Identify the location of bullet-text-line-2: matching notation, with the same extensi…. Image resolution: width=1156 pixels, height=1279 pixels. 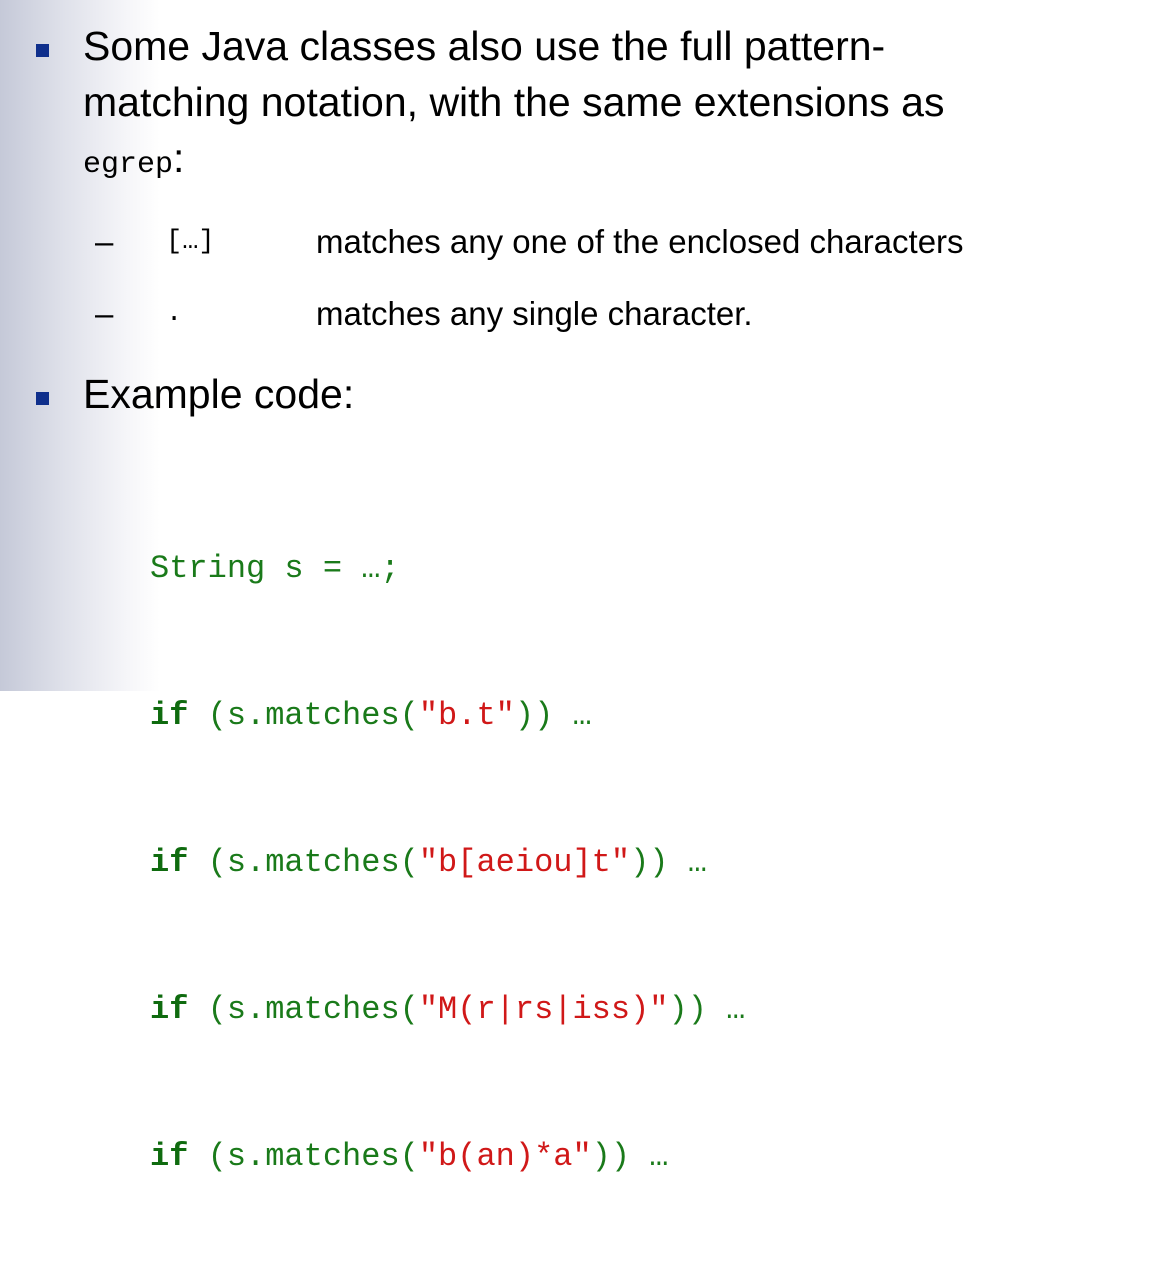
(514, 102).